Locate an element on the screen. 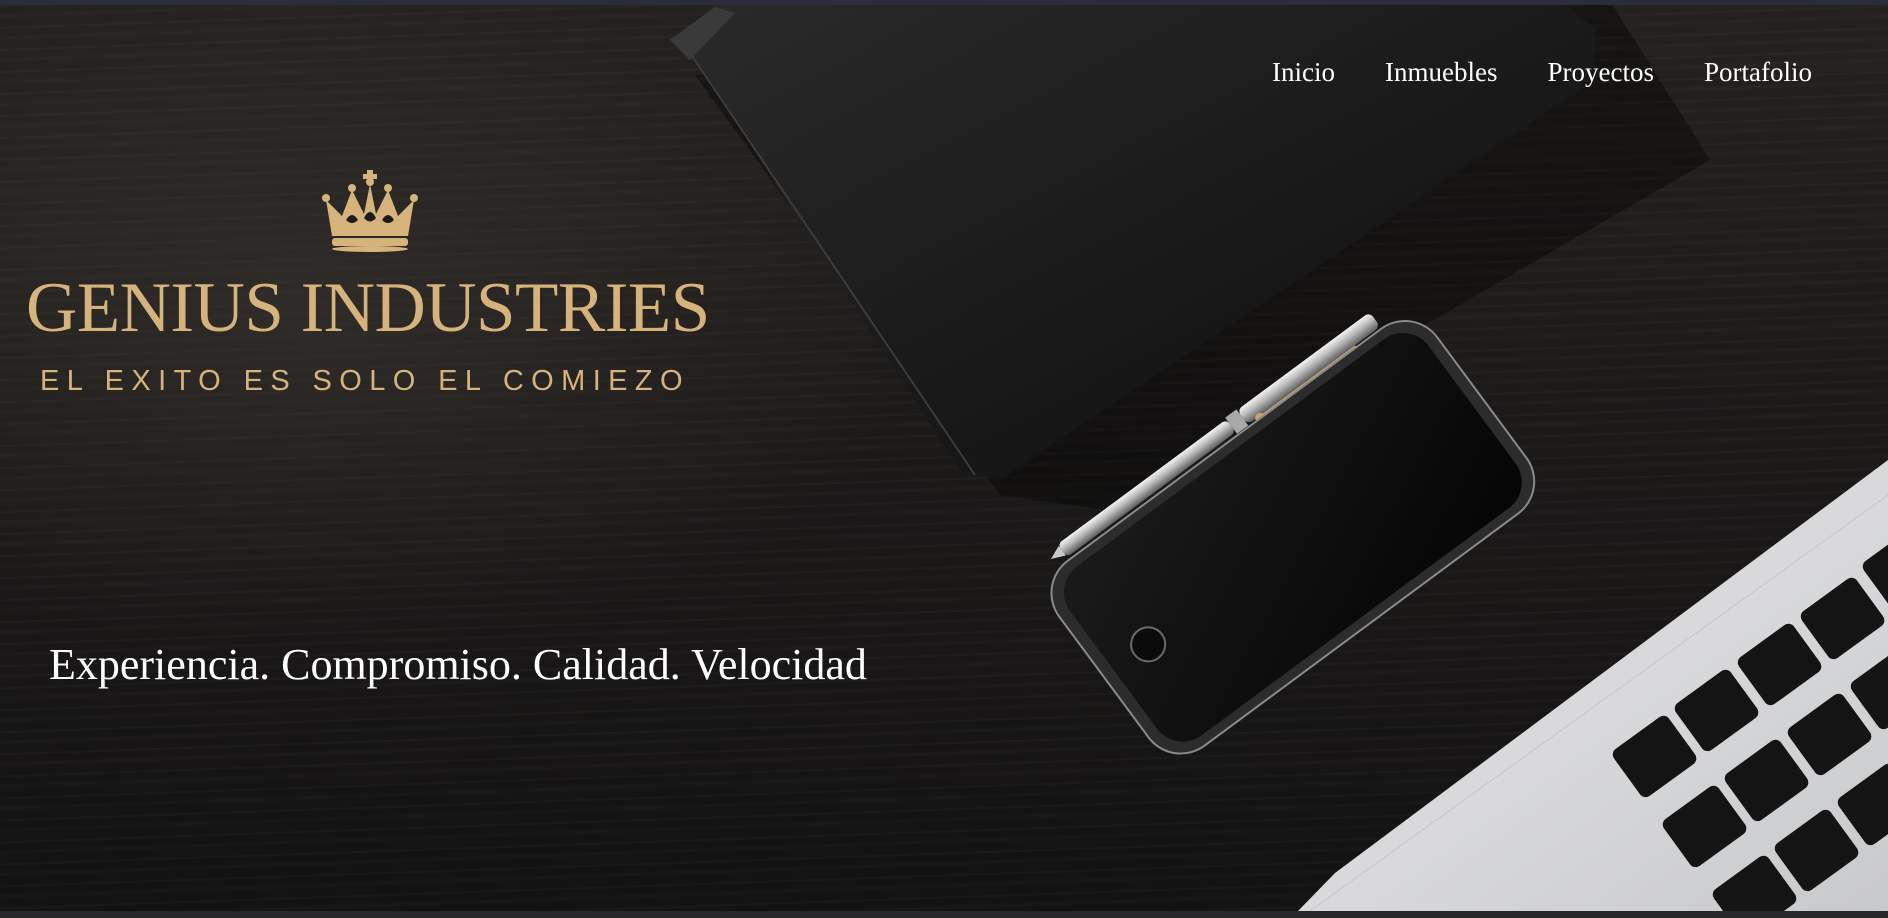 The height and width of the screenshot is (918, 1888). nav-item-inmuebles: Inmuebles is located at coordinates (1441, 72).